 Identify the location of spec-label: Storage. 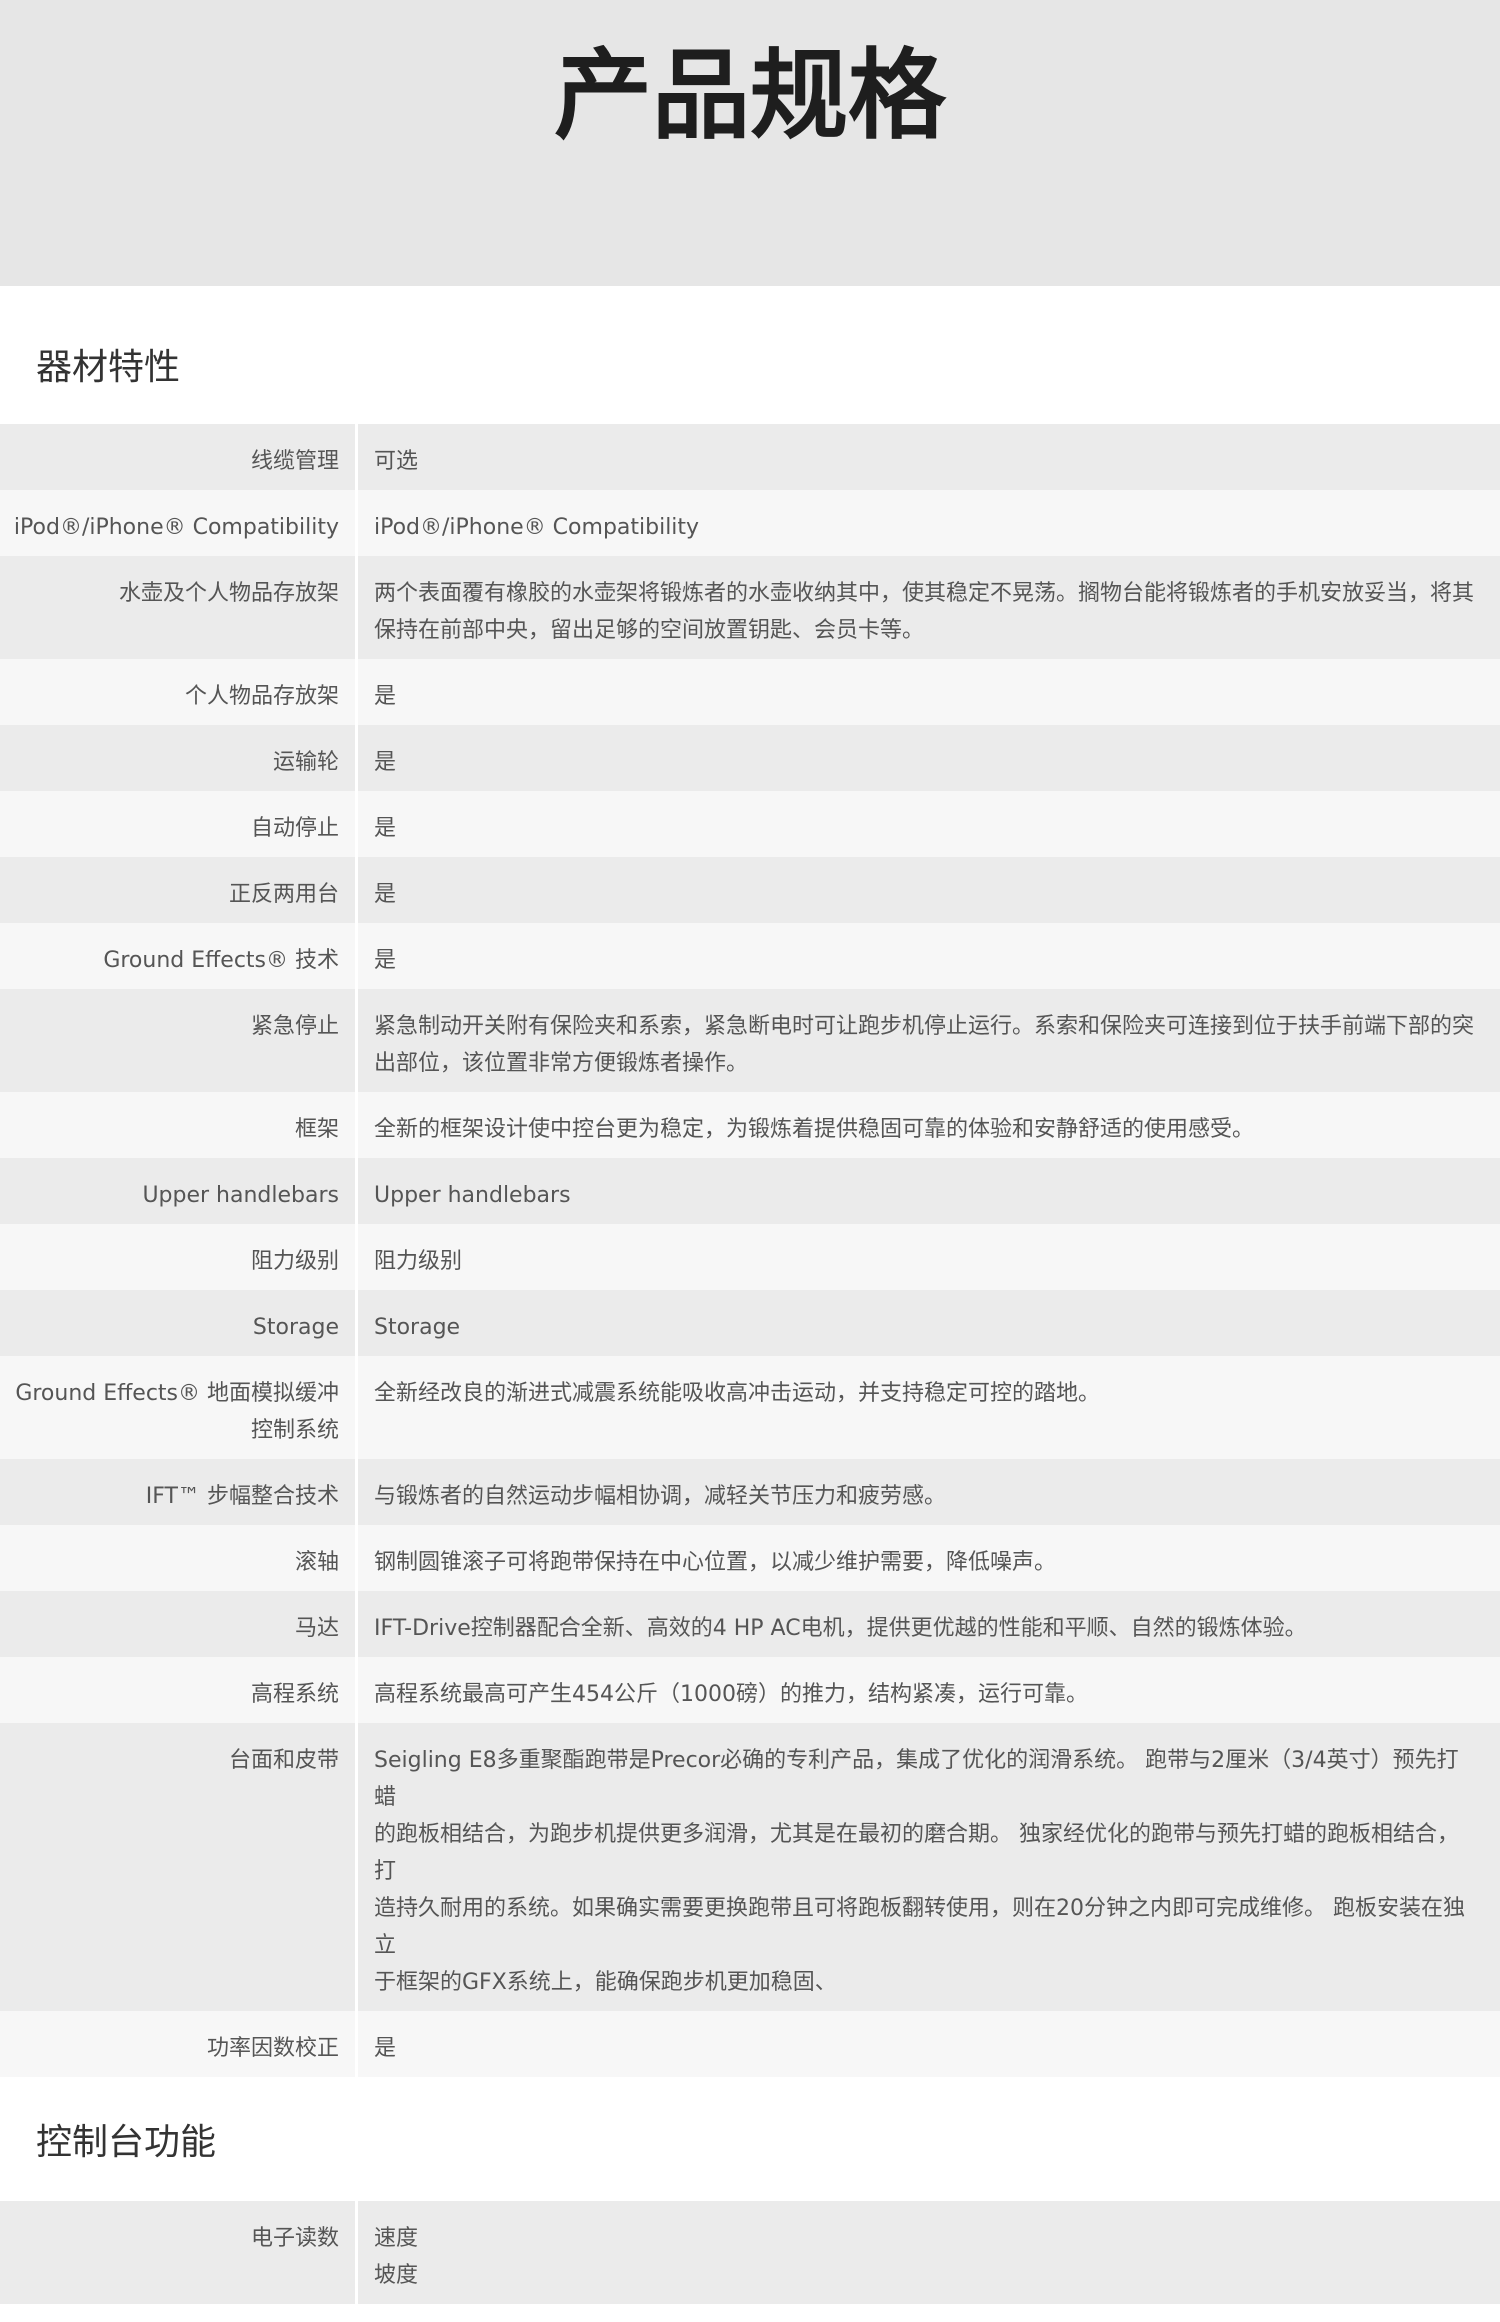
(295, 1327).